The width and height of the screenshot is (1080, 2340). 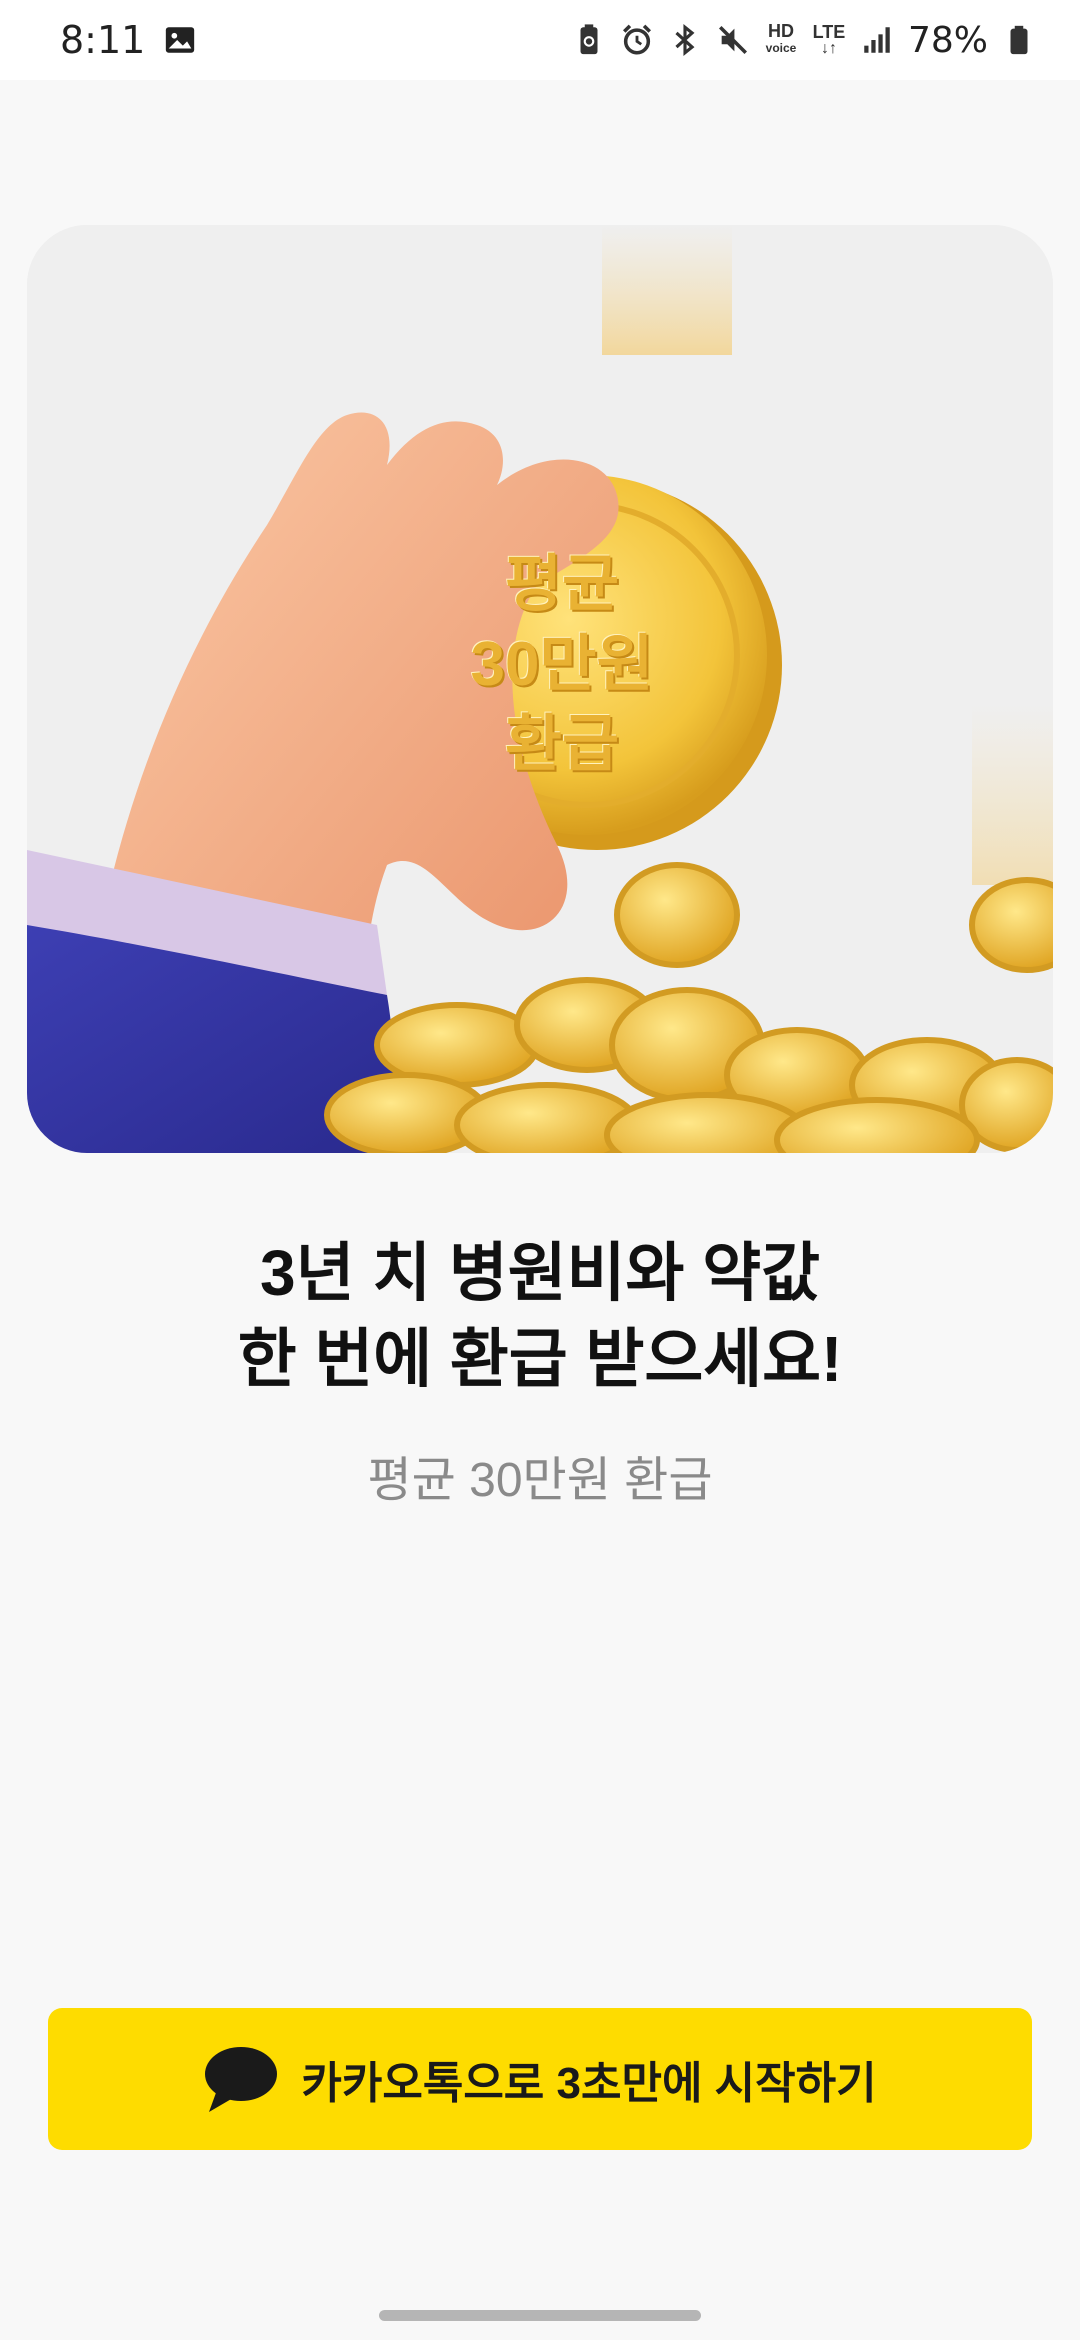 I want to click on voice-label: voice, so click(x=781, y=48).